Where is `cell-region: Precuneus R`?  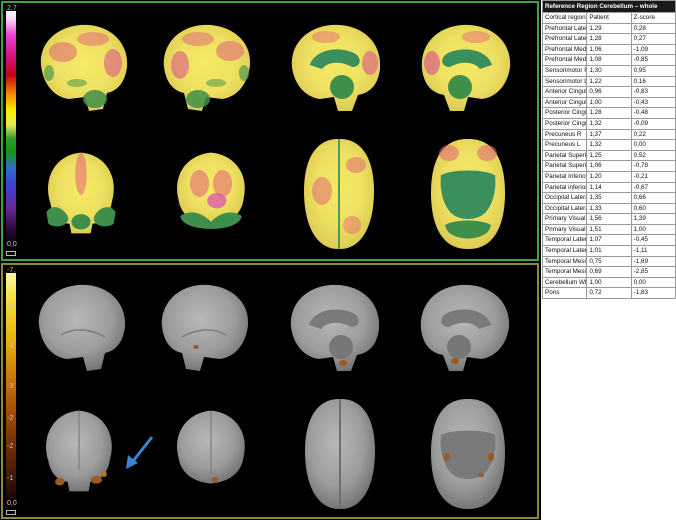 cell-region: Precuneus R is located at coordinates (564, 134).